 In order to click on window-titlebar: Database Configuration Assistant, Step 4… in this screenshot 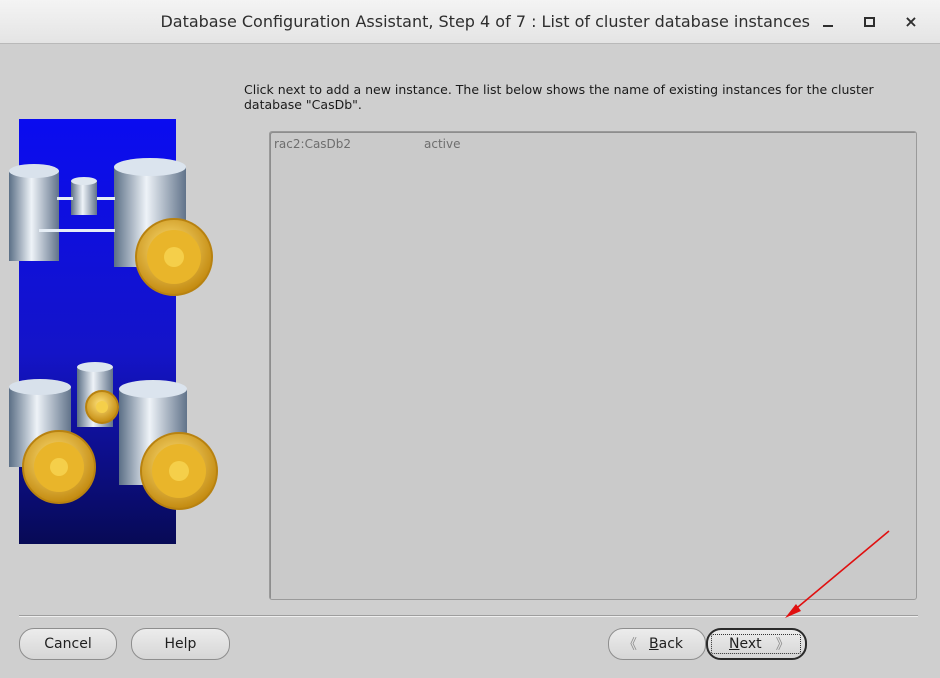, I will do `click(470, 22)`.